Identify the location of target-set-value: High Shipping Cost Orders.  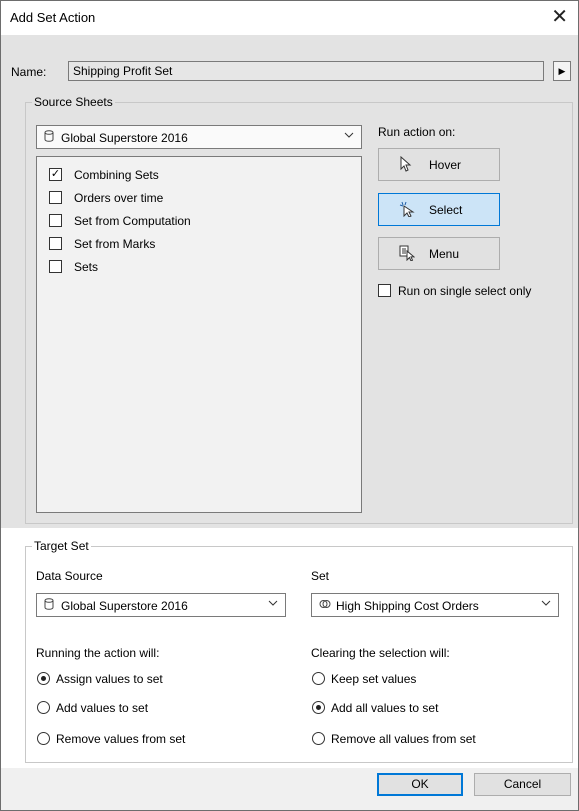
(407, 606).